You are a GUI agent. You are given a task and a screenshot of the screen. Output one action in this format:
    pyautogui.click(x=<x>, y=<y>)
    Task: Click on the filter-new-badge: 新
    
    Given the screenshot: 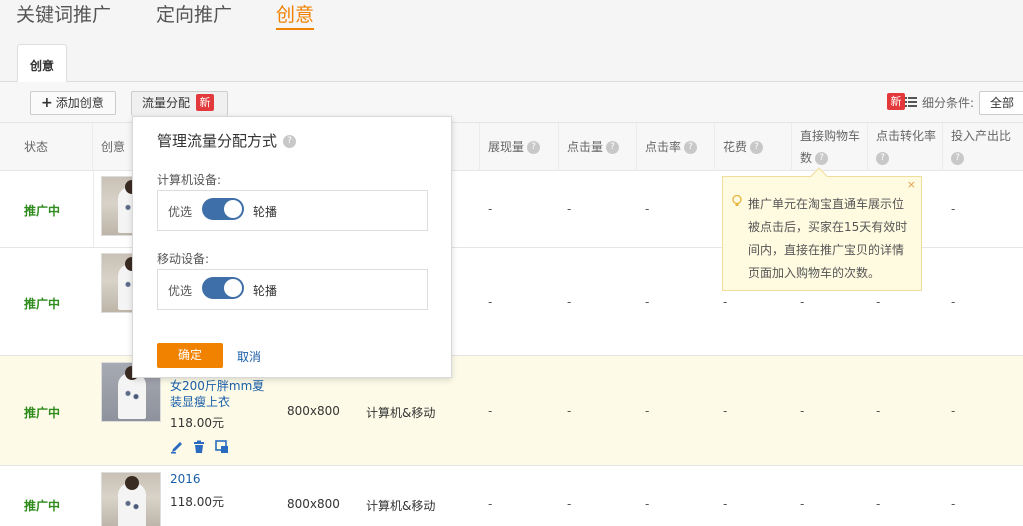 What is the action you would take?
    pyautogui.click(x=896, y=101)
    